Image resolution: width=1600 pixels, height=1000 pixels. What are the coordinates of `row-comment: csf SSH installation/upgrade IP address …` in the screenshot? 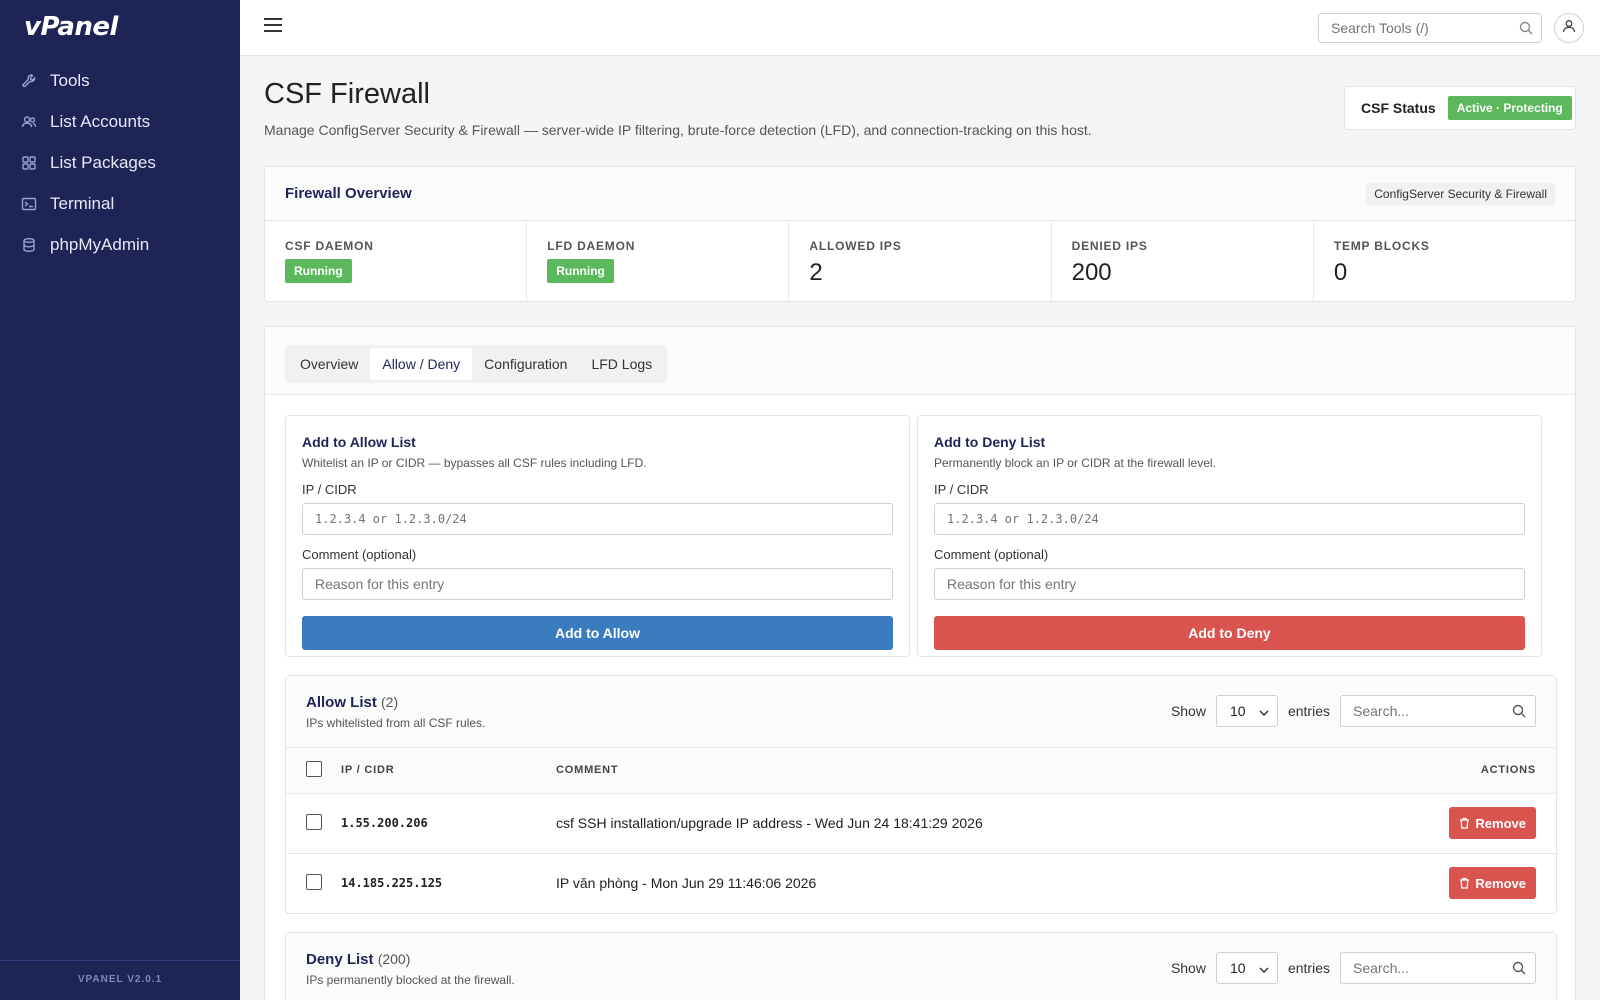 It's located at (956, 823).